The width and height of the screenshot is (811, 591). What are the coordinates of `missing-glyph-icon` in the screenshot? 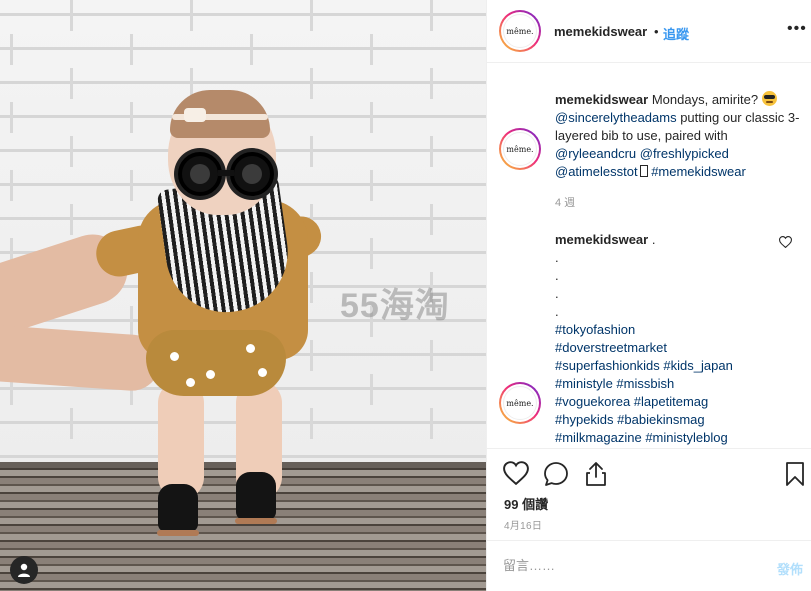 It's located at (643, 171).